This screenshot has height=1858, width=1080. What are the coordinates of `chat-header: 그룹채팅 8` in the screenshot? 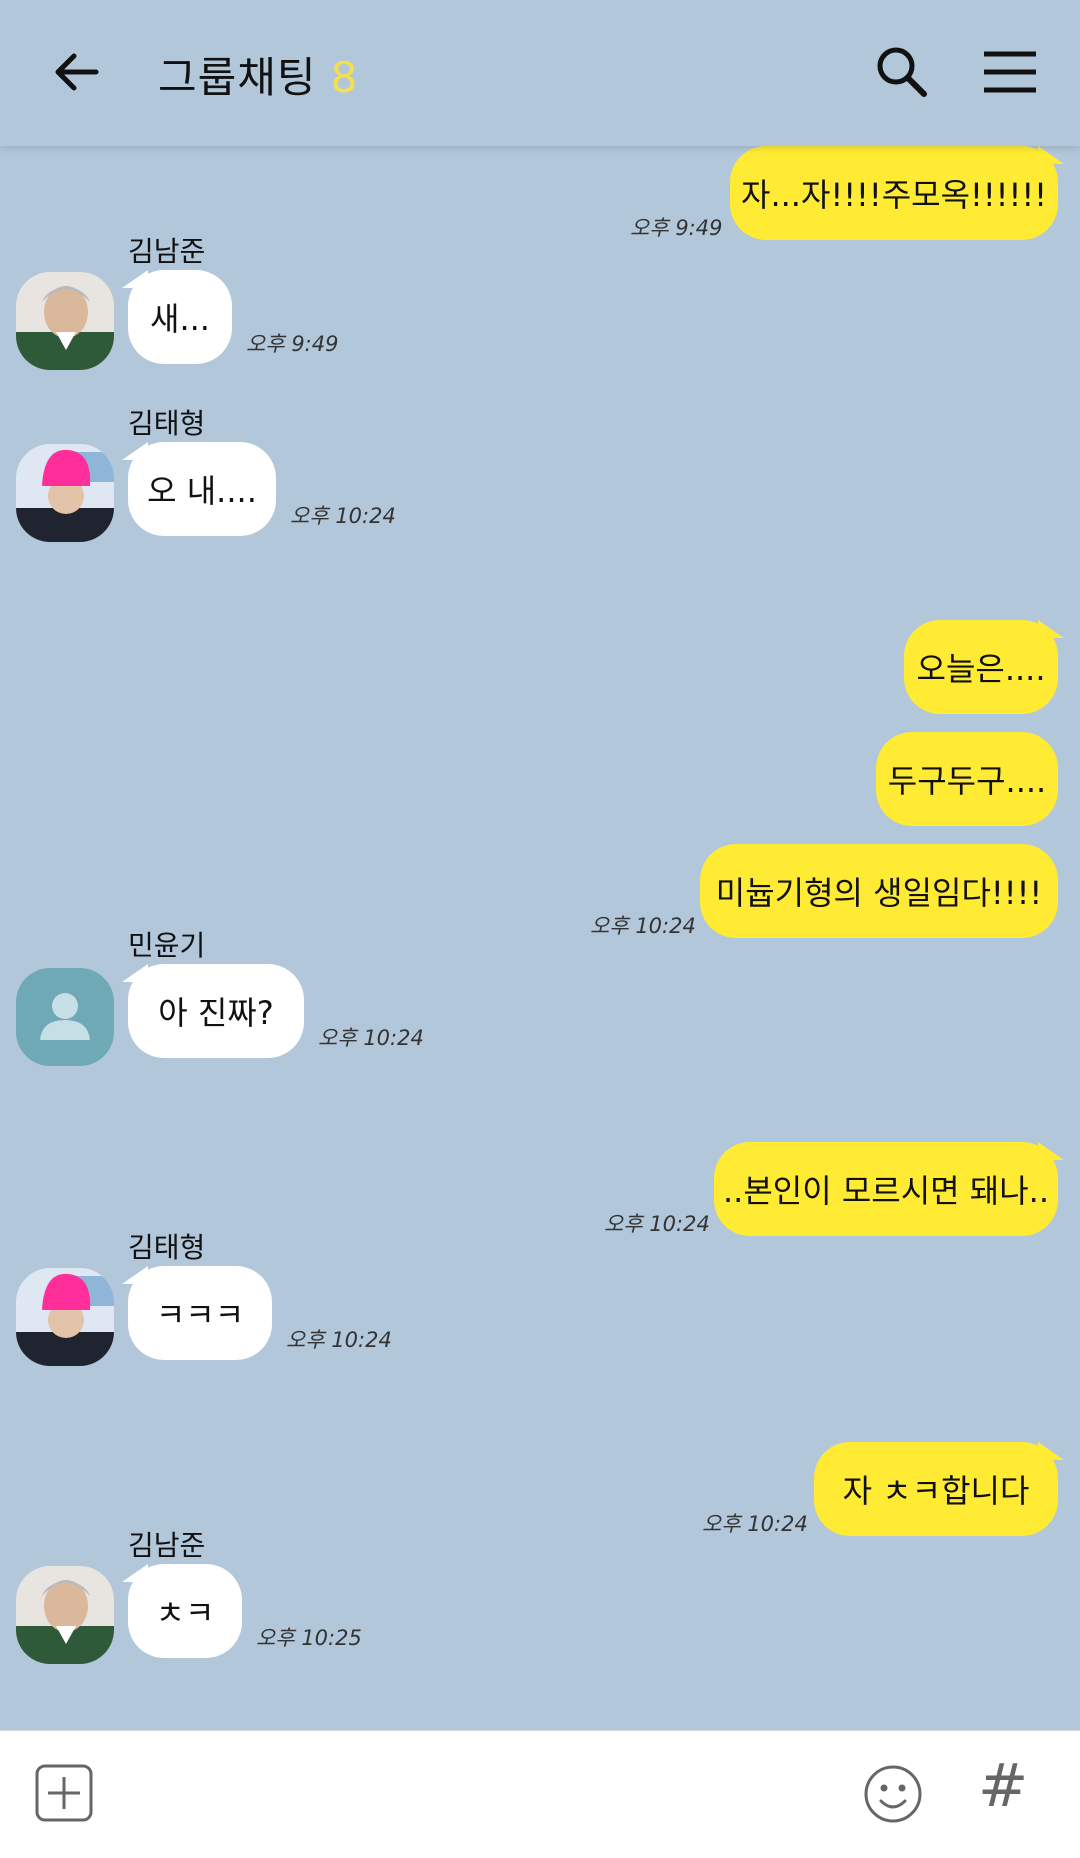 It's located at (540, 73).